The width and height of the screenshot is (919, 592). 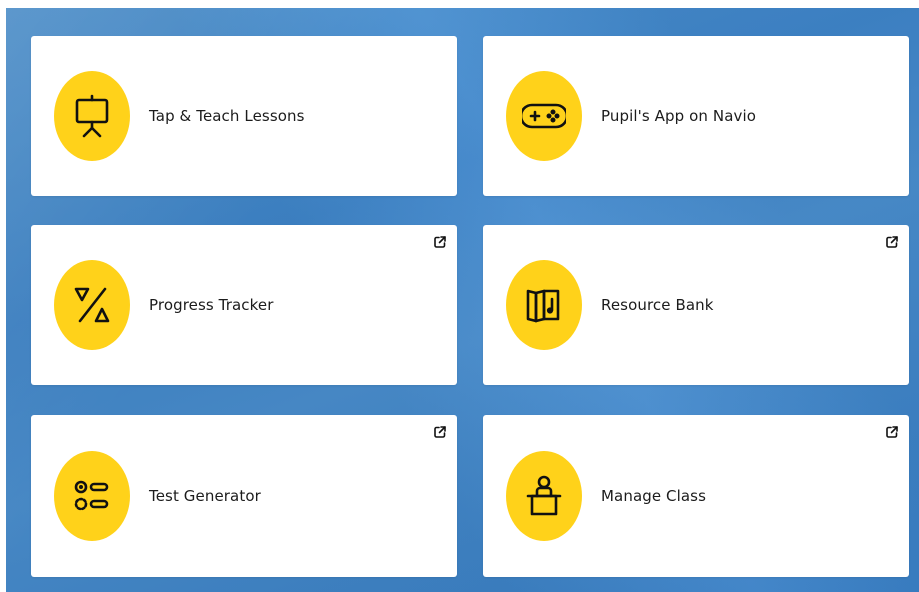 I want to click on tile-label: Progress Tracker, so click(x=211, y=305).